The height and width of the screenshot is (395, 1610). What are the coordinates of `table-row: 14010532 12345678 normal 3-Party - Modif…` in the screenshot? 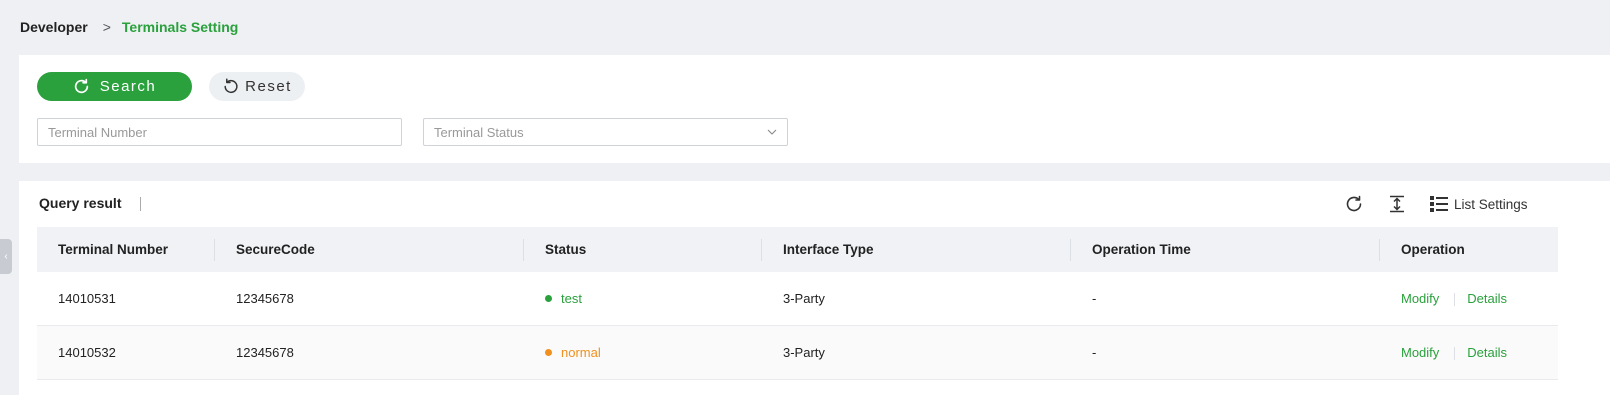 It's located at (797, 352).